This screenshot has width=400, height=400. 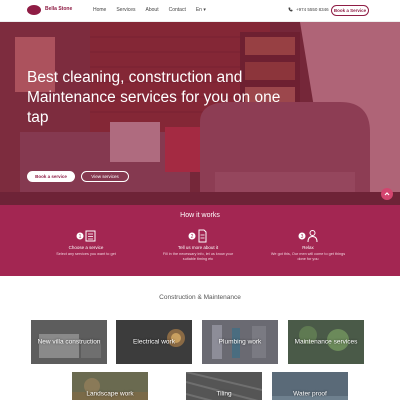 I want to click on book-a-service-button: Book a service, so click(x=51, y=176).